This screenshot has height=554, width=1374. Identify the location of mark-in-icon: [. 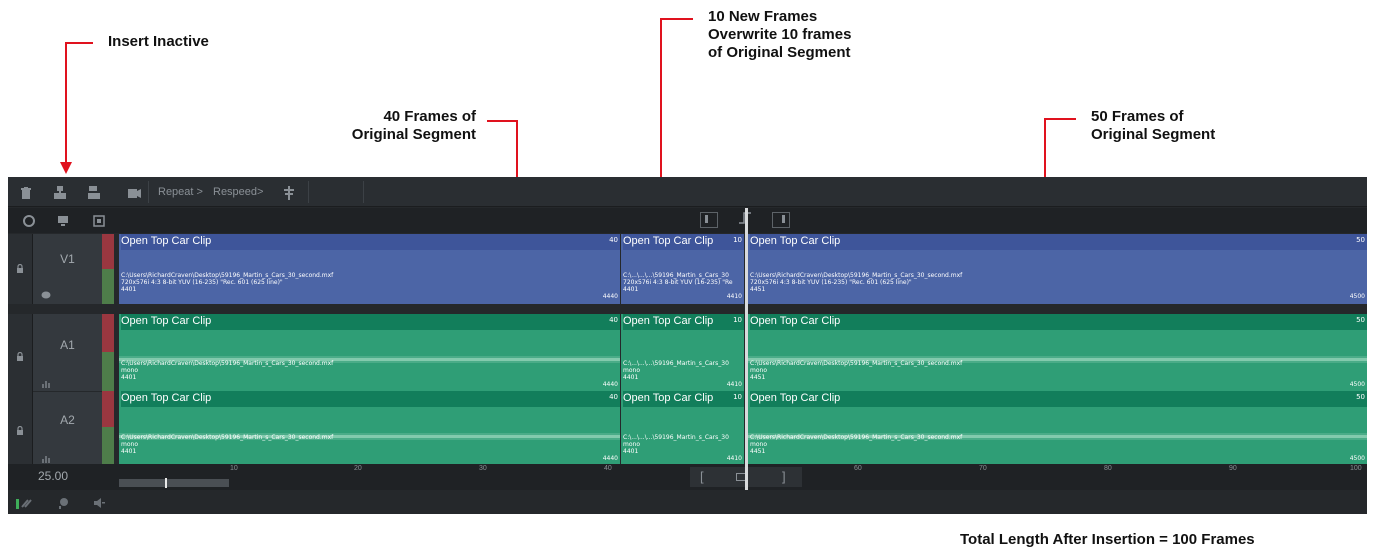
(702, 476).